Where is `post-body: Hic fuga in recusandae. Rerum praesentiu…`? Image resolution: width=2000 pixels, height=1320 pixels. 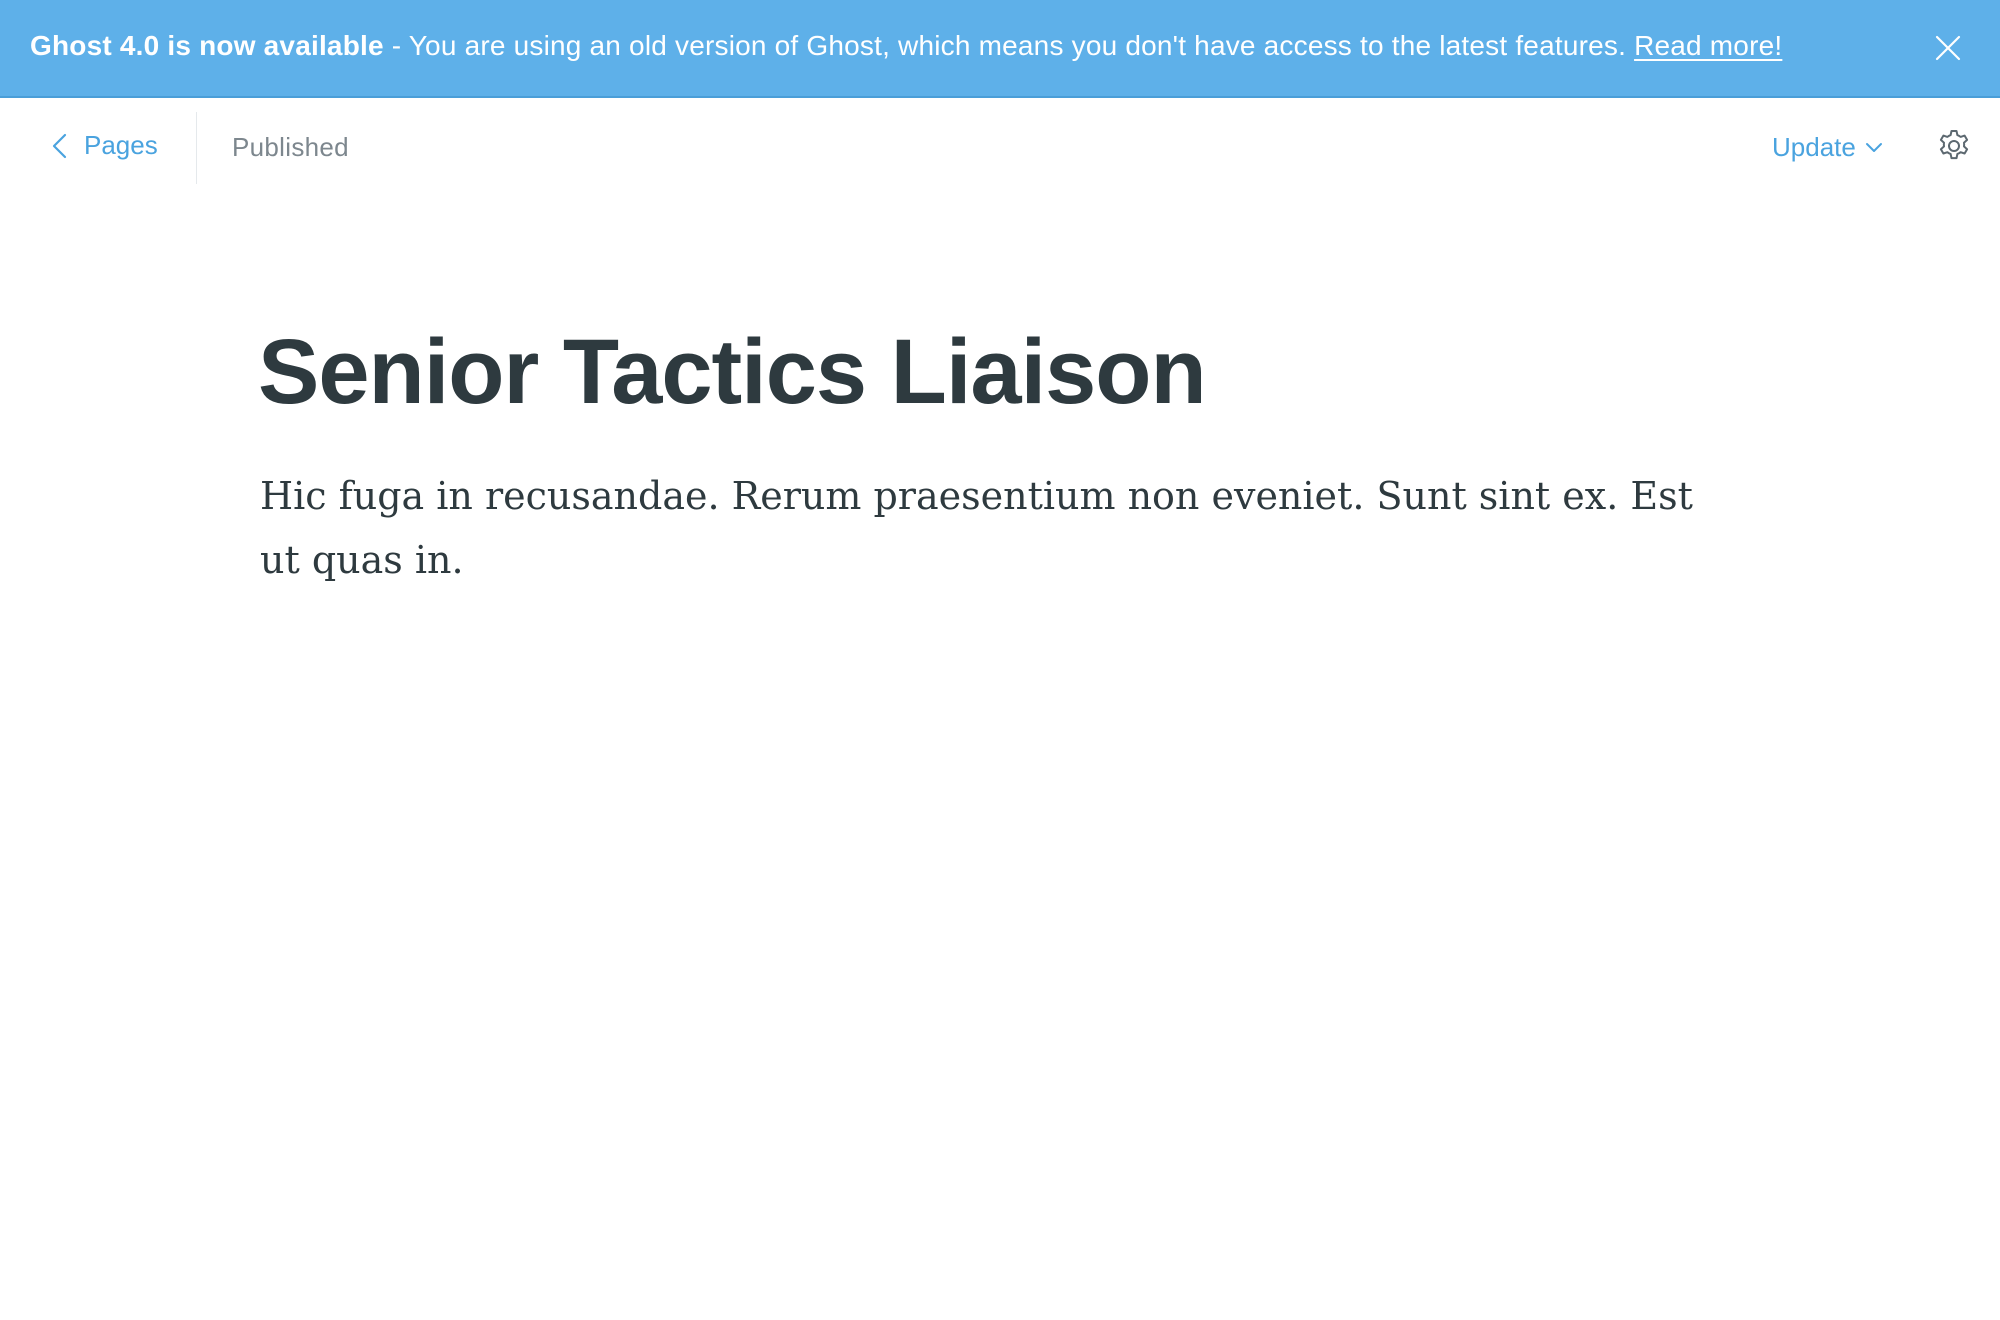 post-body: Hic fuga in recusandae. Rerum praesentiu… is located at coordinates (995, 528).